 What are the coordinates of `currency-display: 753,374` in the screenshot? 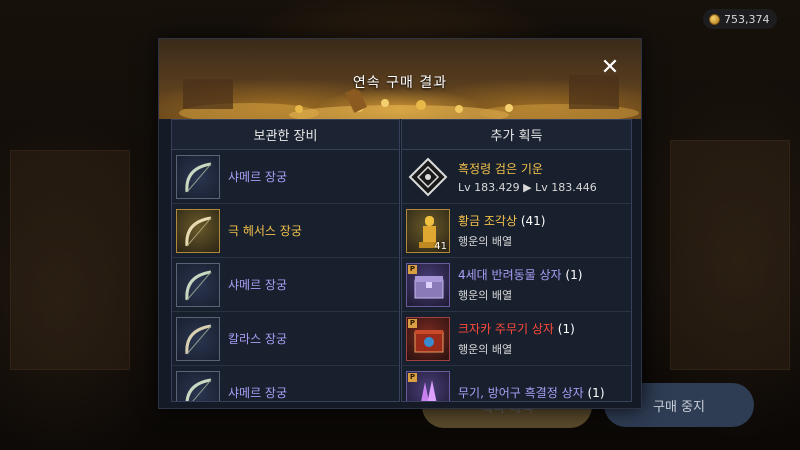 It's located at (740, 19).